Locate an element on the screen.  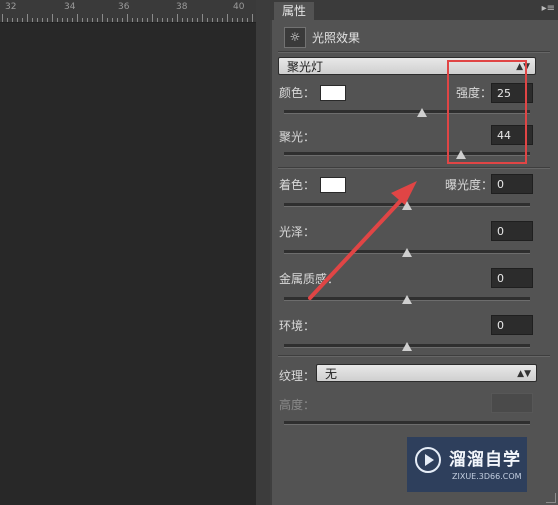
watermark-logo: 溜溜自学 ZIXUE.3D66.COM is located at coordinates (467, 464).